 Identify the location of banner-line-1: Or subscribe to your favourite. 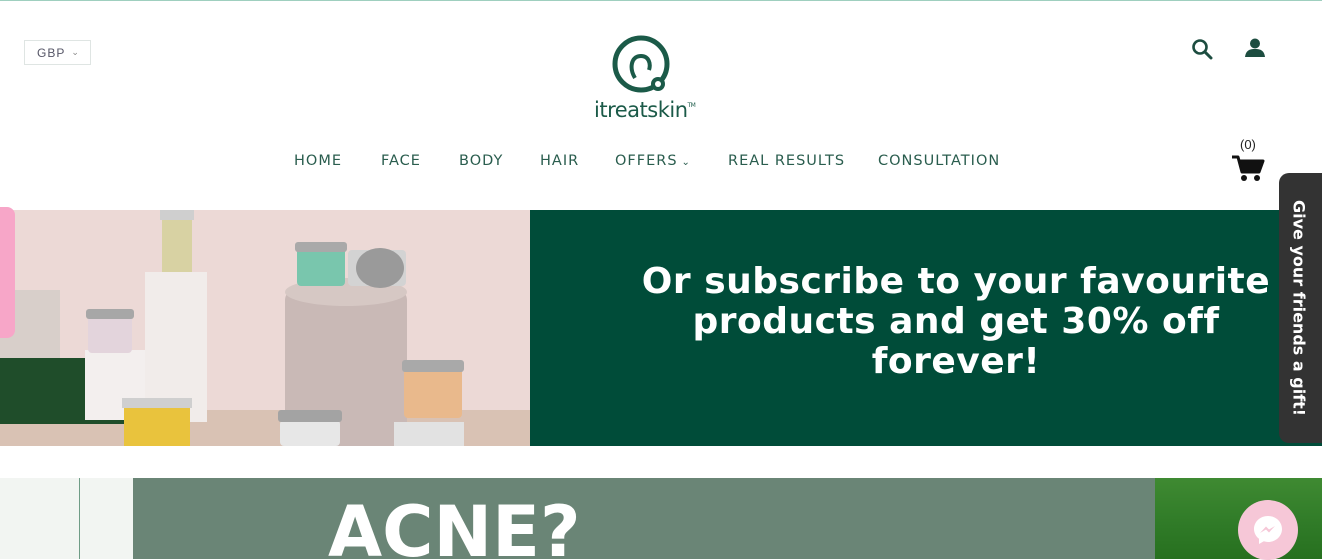
(956, 281).